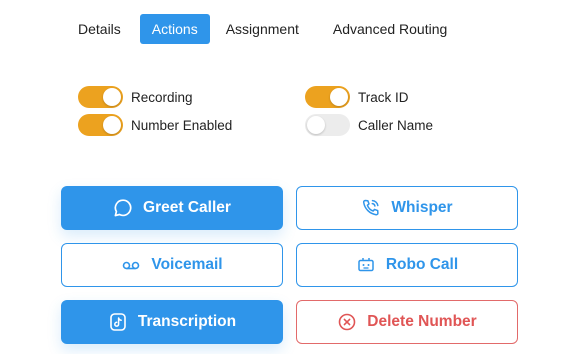 This screenshot has width=571, height=354. Describe the element at coordinates (327, 125) in the screenshot. I see `caller-name-toggle` at that location.